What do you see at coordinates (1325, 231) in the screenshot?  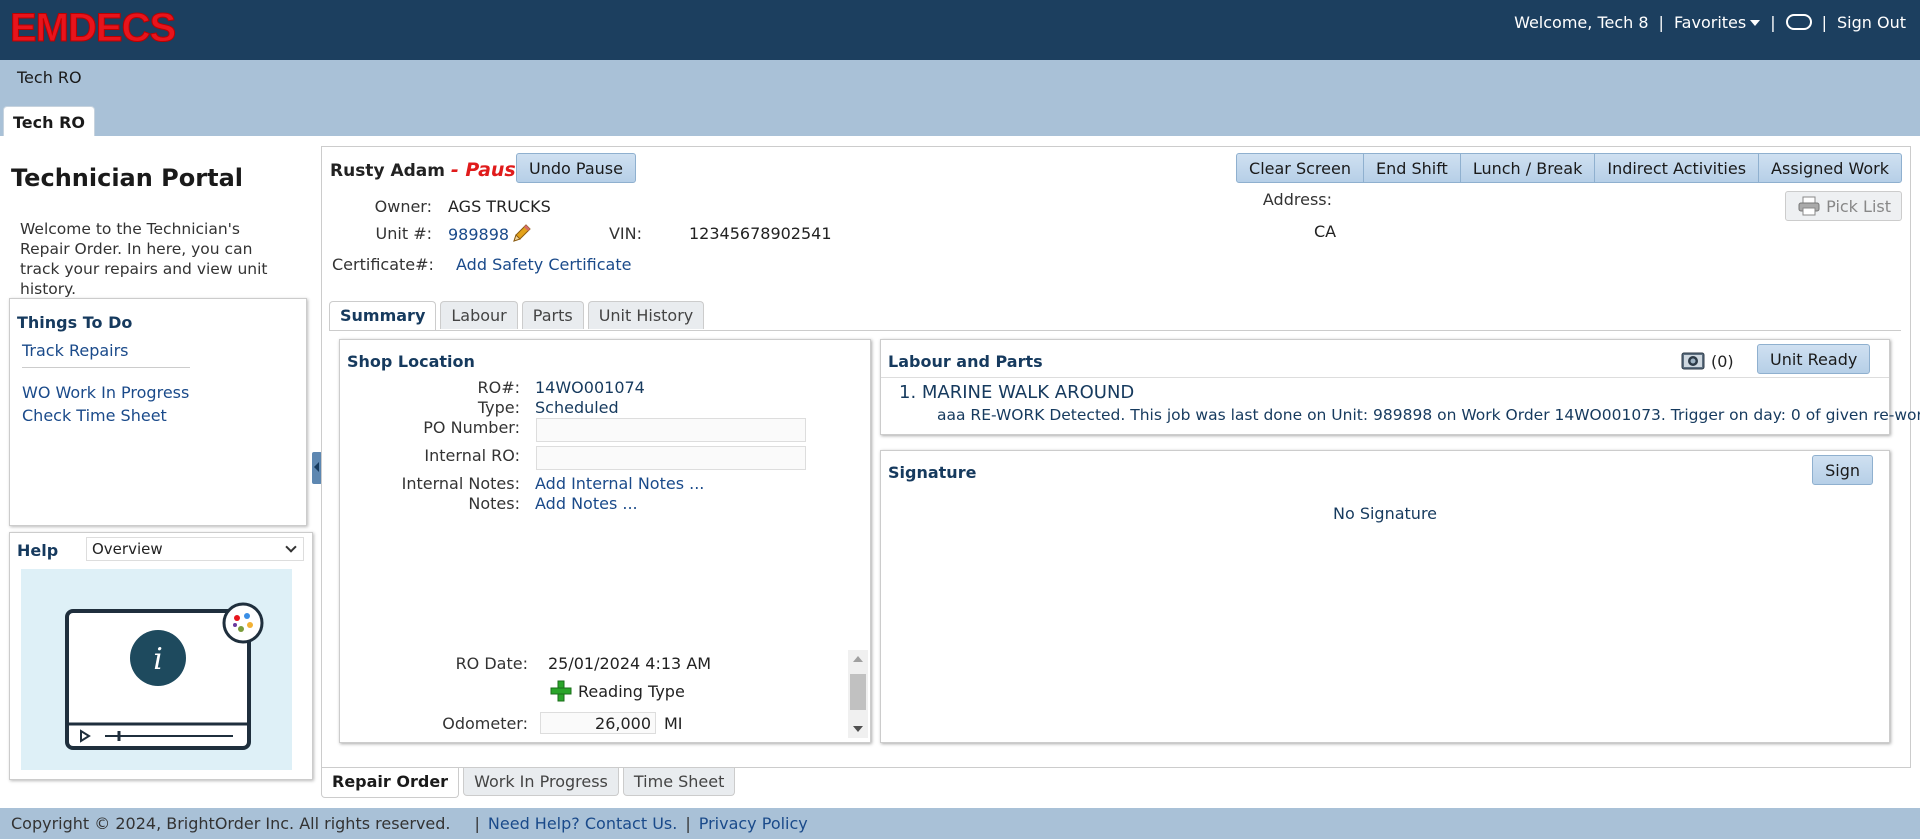 I see `address-state: CA` at bounding box center [1325, 231].